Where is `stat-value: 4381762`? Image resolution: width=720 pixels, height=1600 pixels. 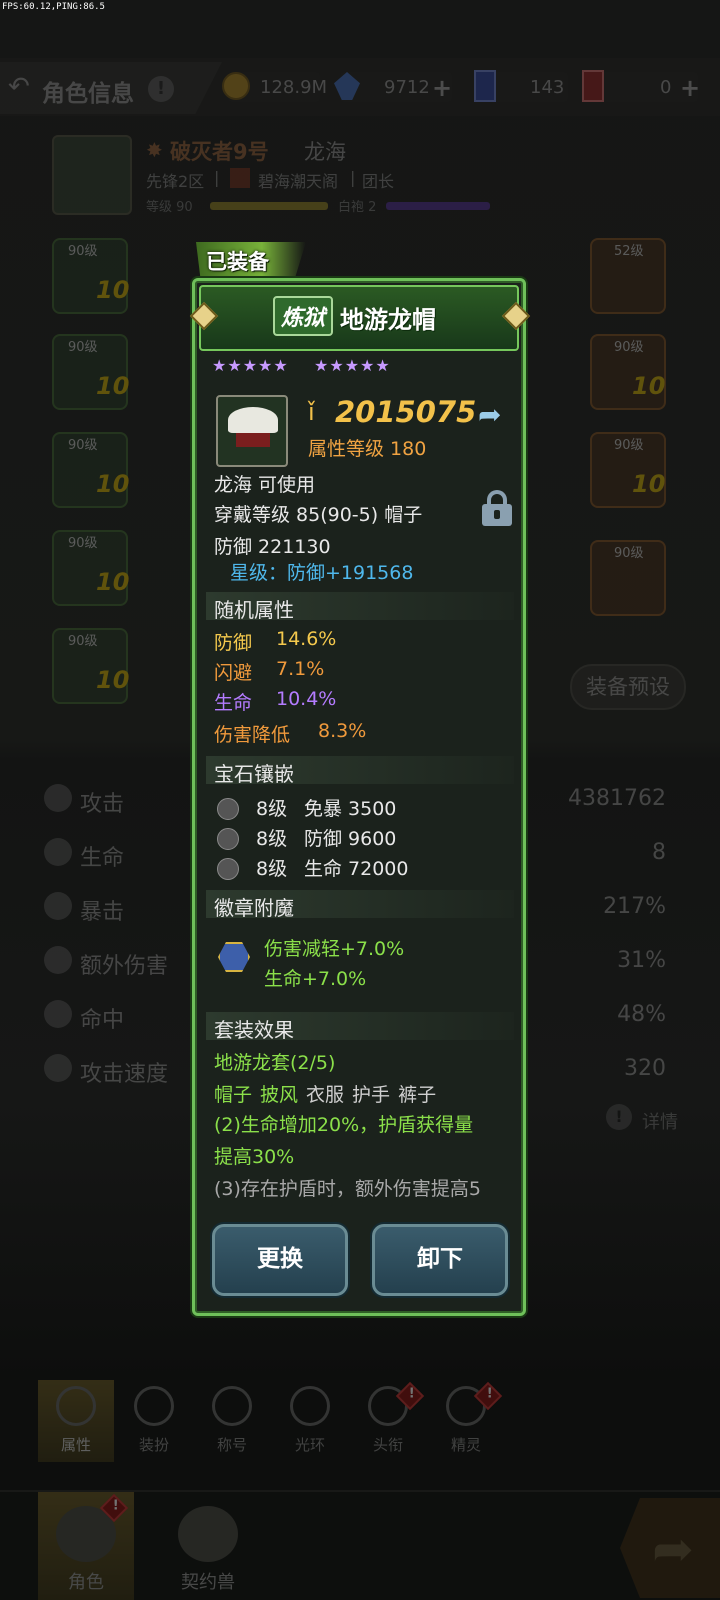 stat-value: 4381762 is located at coordinates (617, 798).